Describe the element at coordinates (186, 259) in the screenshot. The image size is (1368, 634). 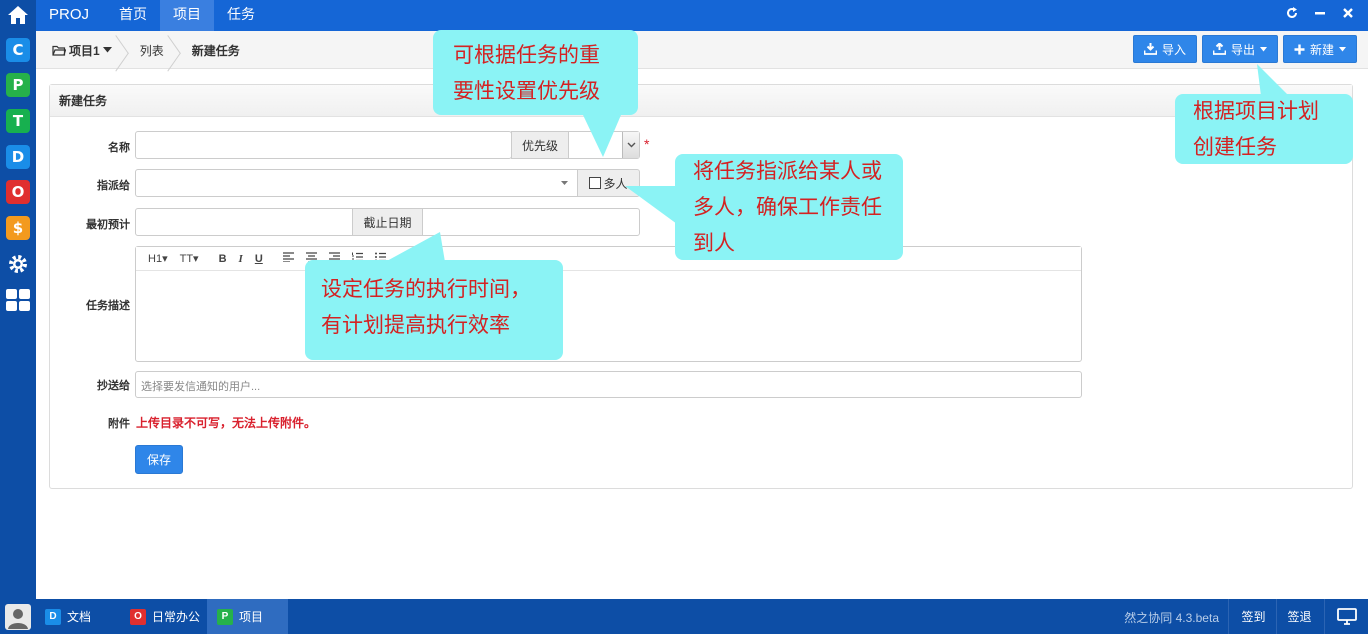
I see `font-size-button-label: TT` at that location.